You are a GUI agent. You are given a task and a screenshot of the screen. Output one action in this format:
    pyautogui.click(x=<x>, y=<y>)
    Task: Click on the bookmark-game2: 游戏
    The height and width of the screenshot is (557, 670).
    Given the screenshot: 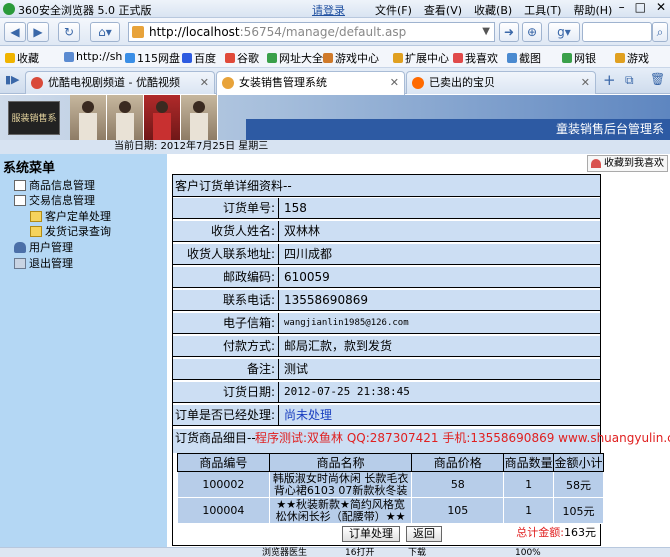 What is the action you would take?
    pyautogui.click(x=632, y=58)
    